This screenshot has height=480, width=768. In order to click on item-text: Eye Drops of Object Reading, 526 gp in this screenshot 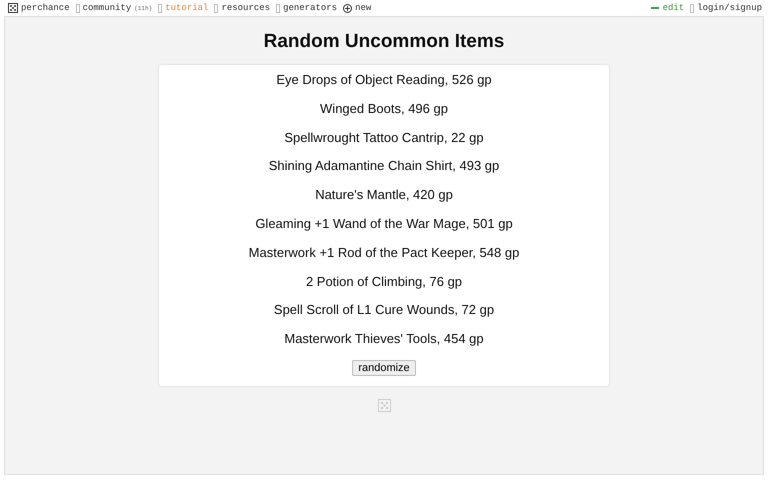, I will do `click(384, 80)`.